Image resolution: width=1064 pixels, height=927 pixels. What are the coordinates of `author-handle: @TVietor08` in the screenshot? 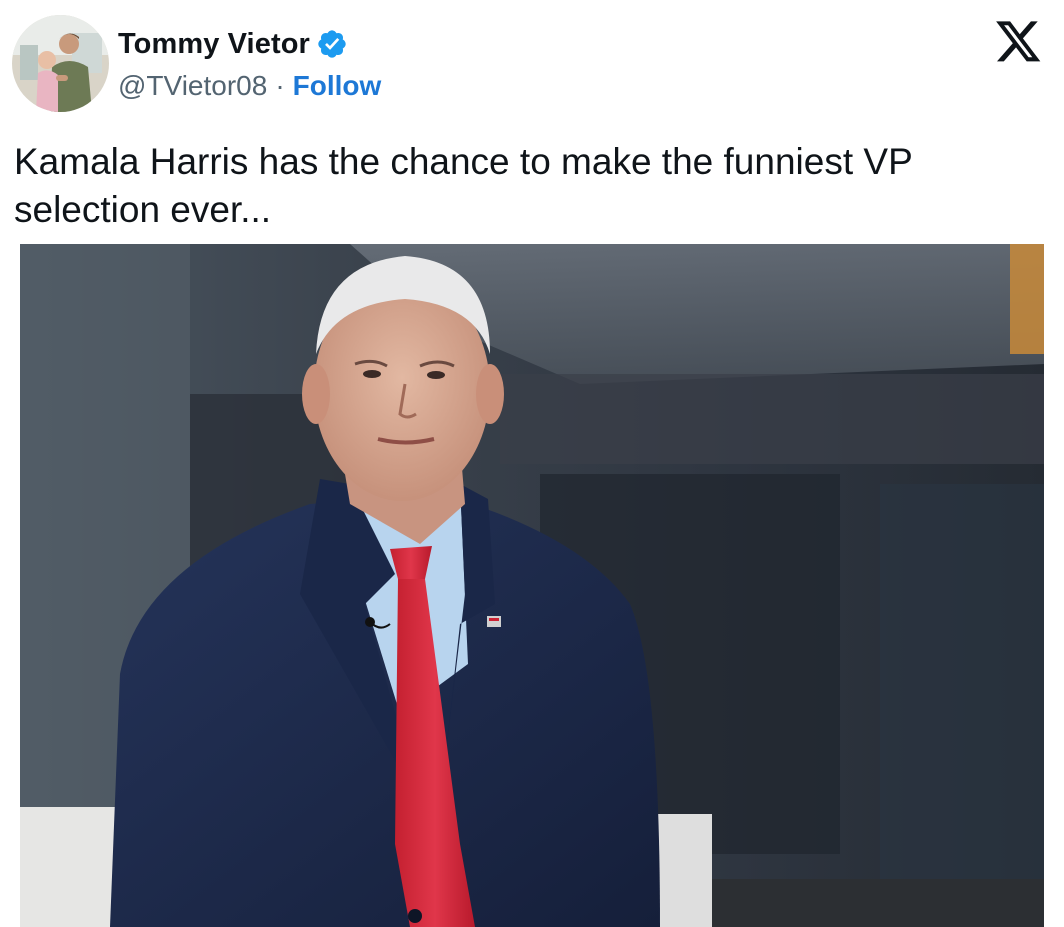 It's located at (192, 86).